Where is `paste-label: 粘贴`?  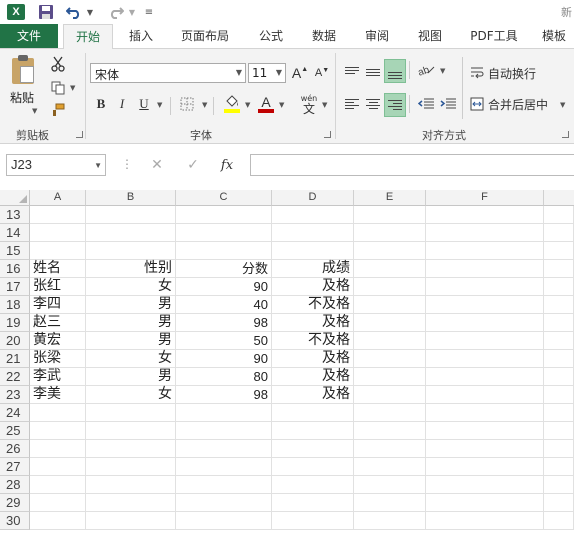
paste-label: 粘贴 is located at coordinates (22, 97).